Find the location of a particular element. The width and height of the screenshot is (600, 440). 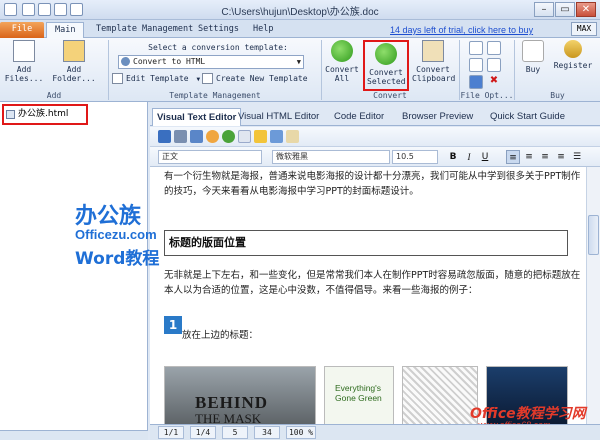

status-zoom: 100 % is located at coordinates (301, 432).